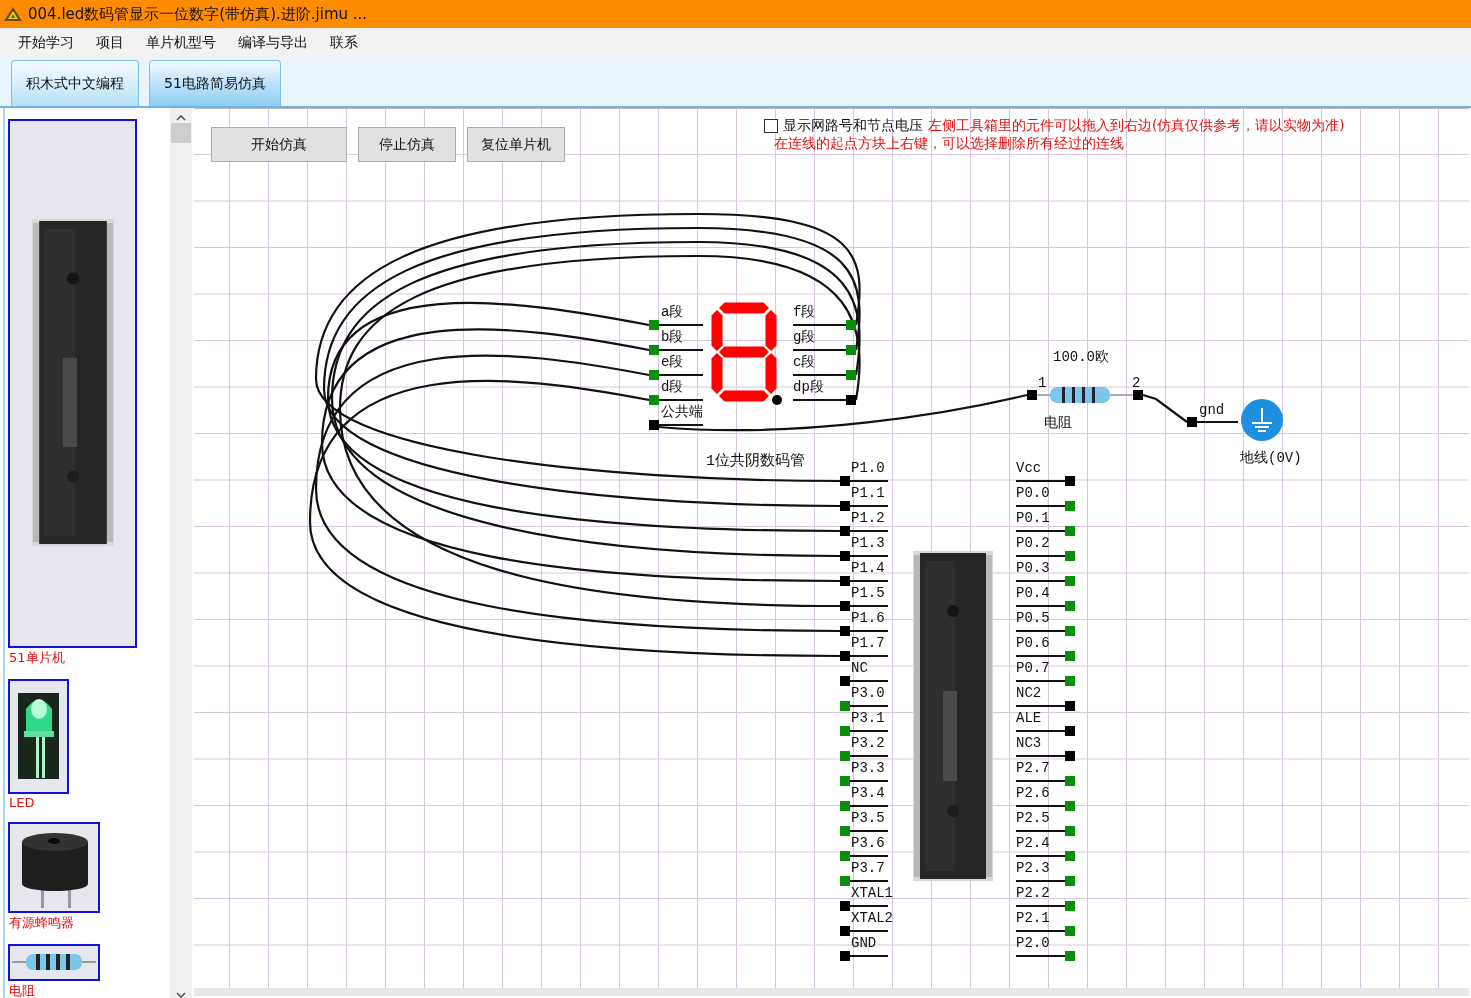  I want to click on resistance-value: 100.0欧, so click(1081, 357).